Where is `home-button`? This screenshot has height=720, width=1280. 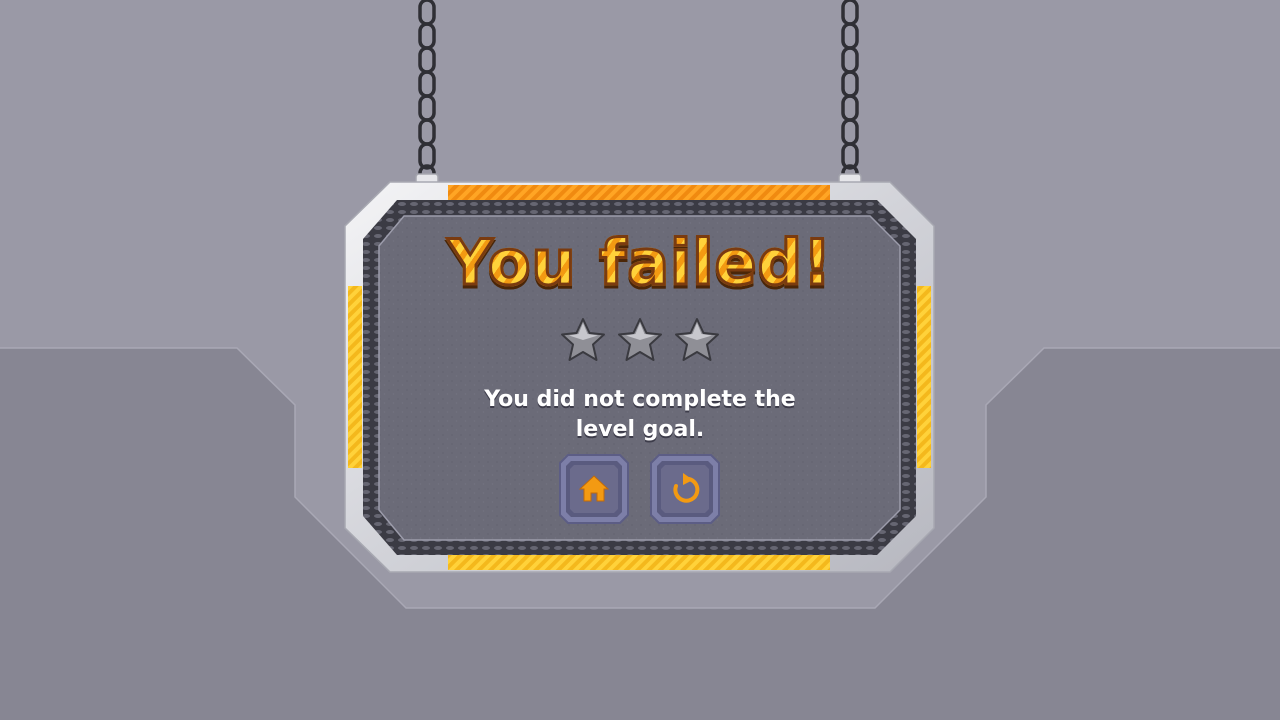
home-button is located at coordinates (594, 489).